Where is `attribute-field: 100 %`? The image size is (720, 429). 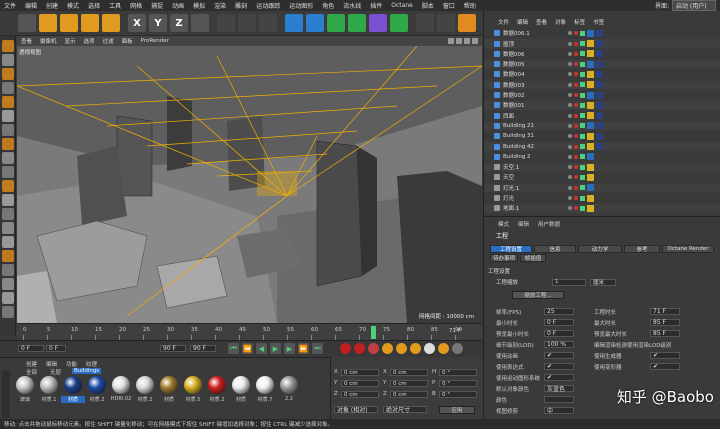 attribute-field: 100 % is located at coordinates (559, 344).